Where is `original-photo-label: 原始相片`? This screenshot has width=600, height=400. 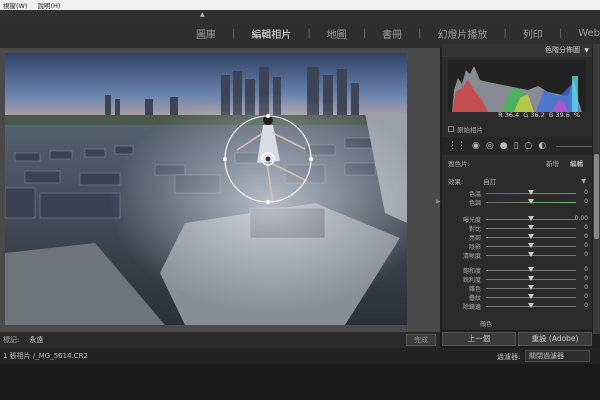
original-photo-label: 原始相片 is located at coordinates (470, 130).